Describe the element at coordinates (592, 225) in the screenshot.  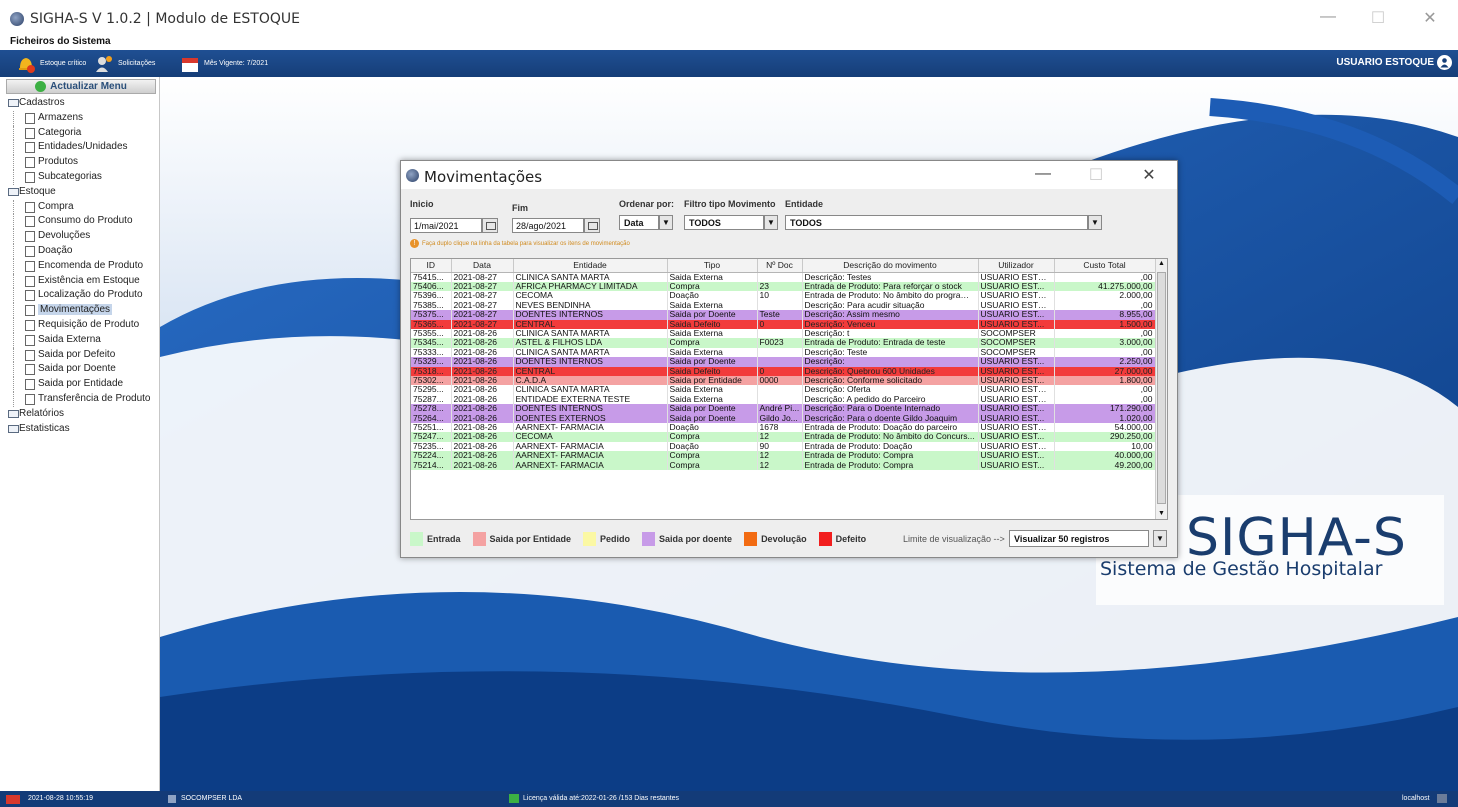
I see `fim-calendar-button` at that location.